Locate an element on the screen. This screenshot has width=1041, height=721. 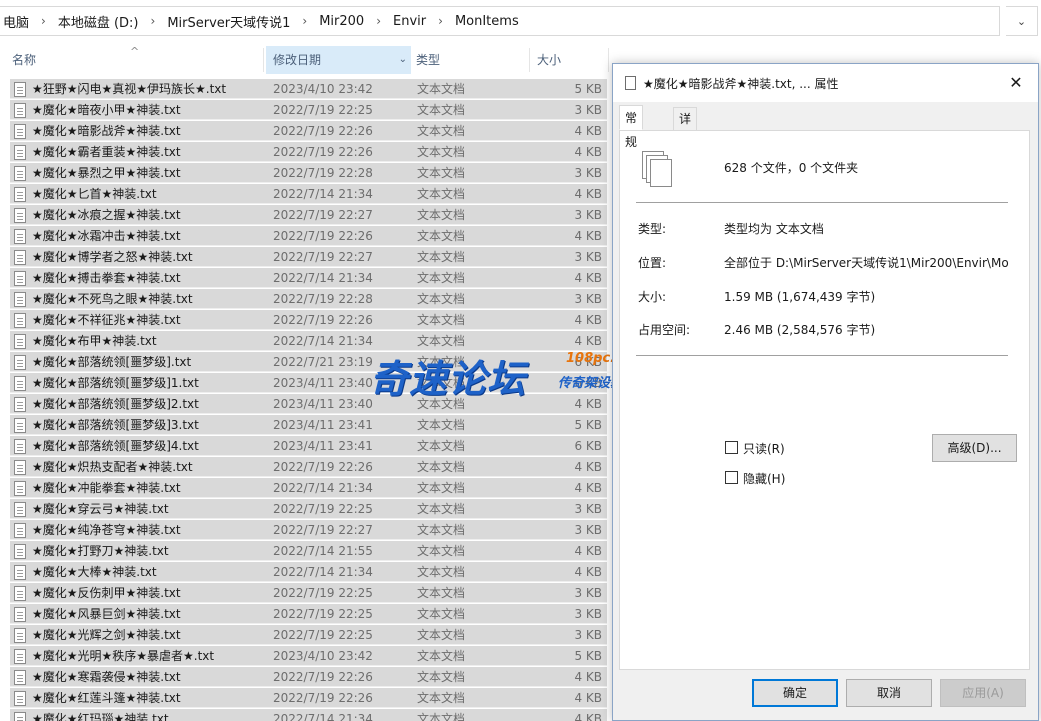
column-name: ^ 名称 is located at coordinates (132, 59).